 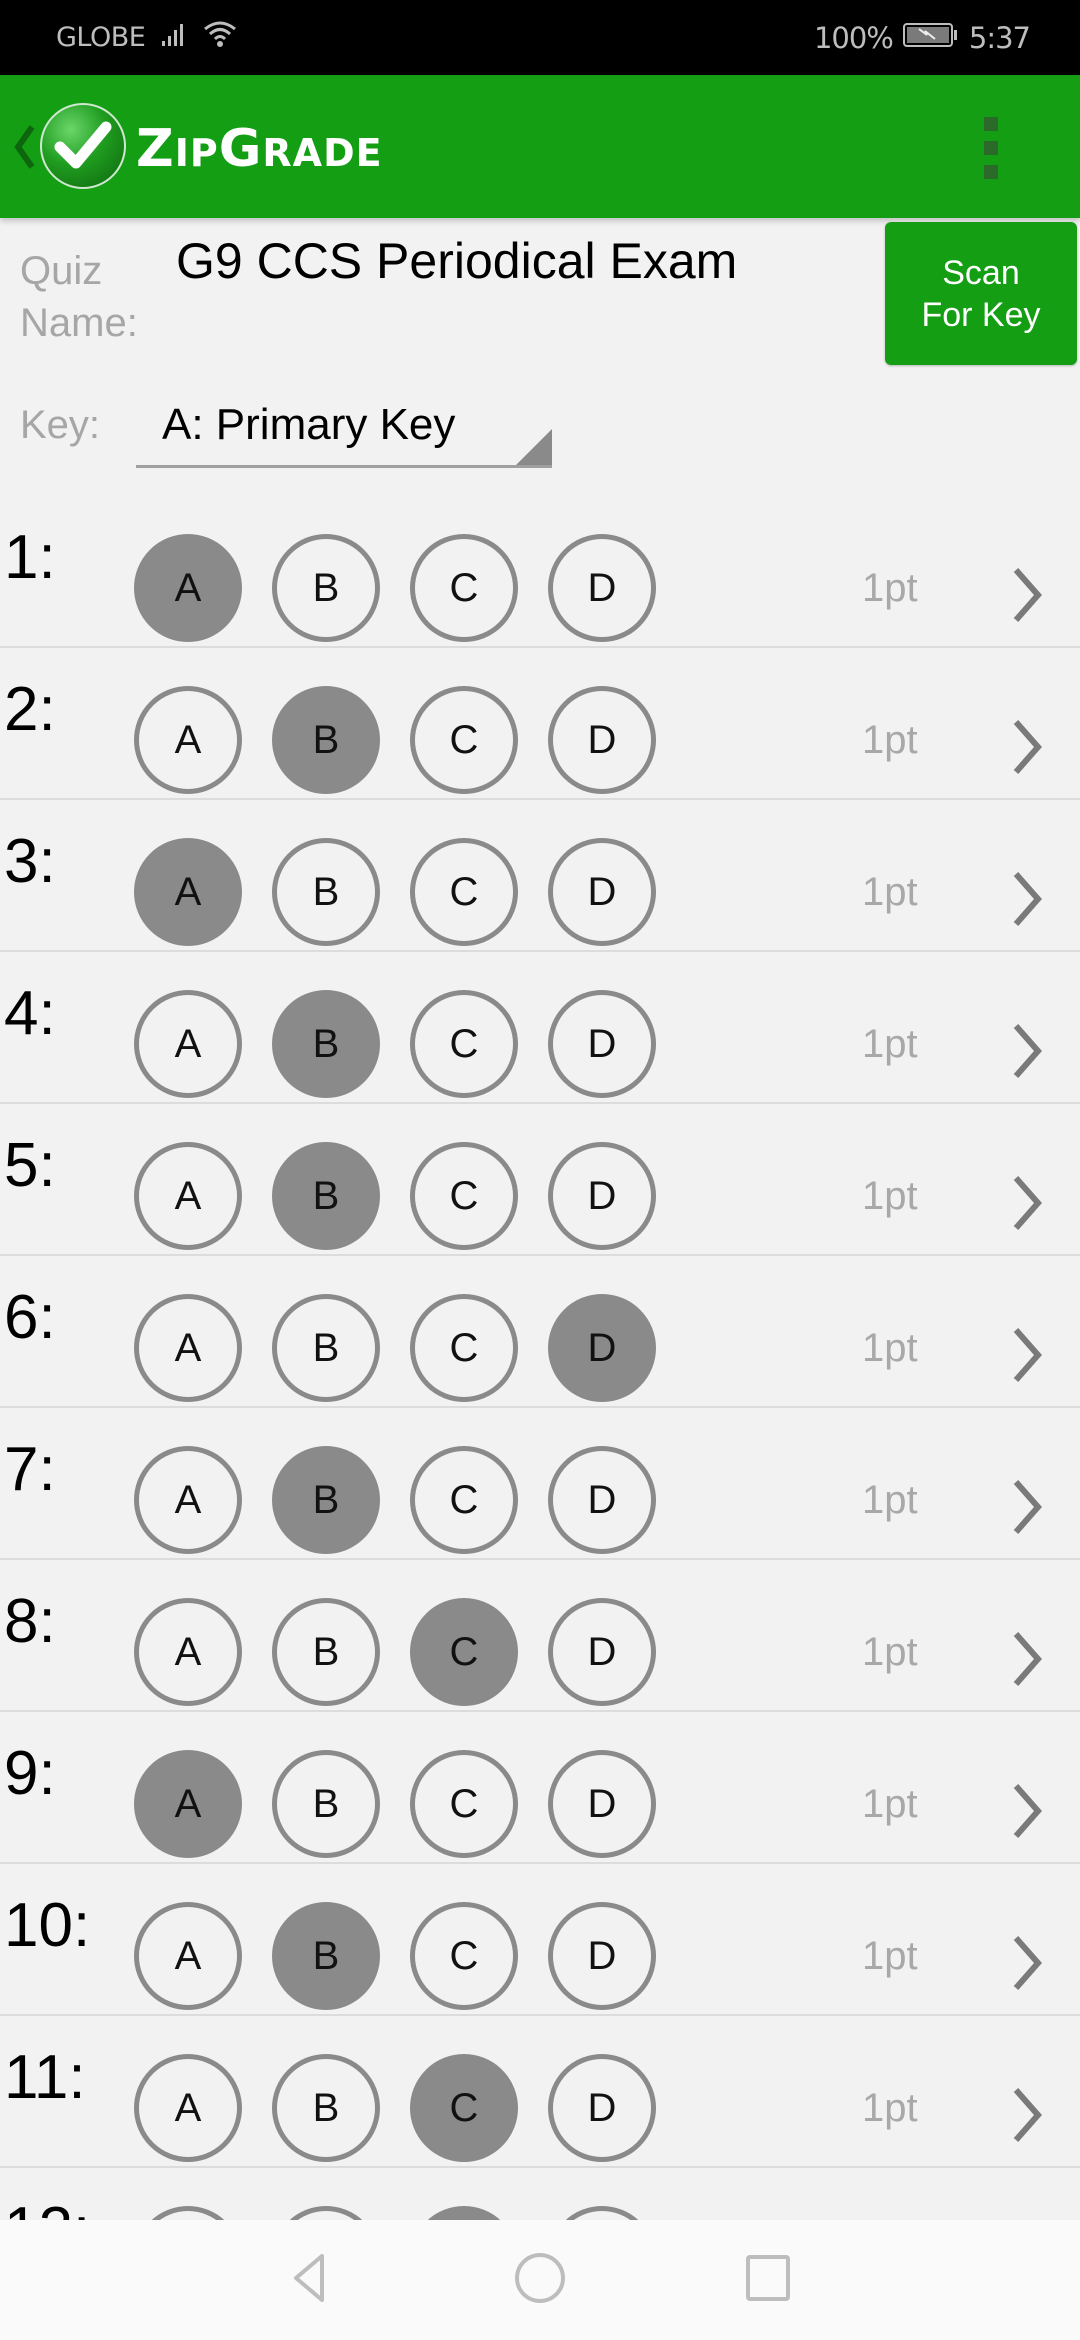 I want to click on question-number: 4:, so click(x=30, y=1013).